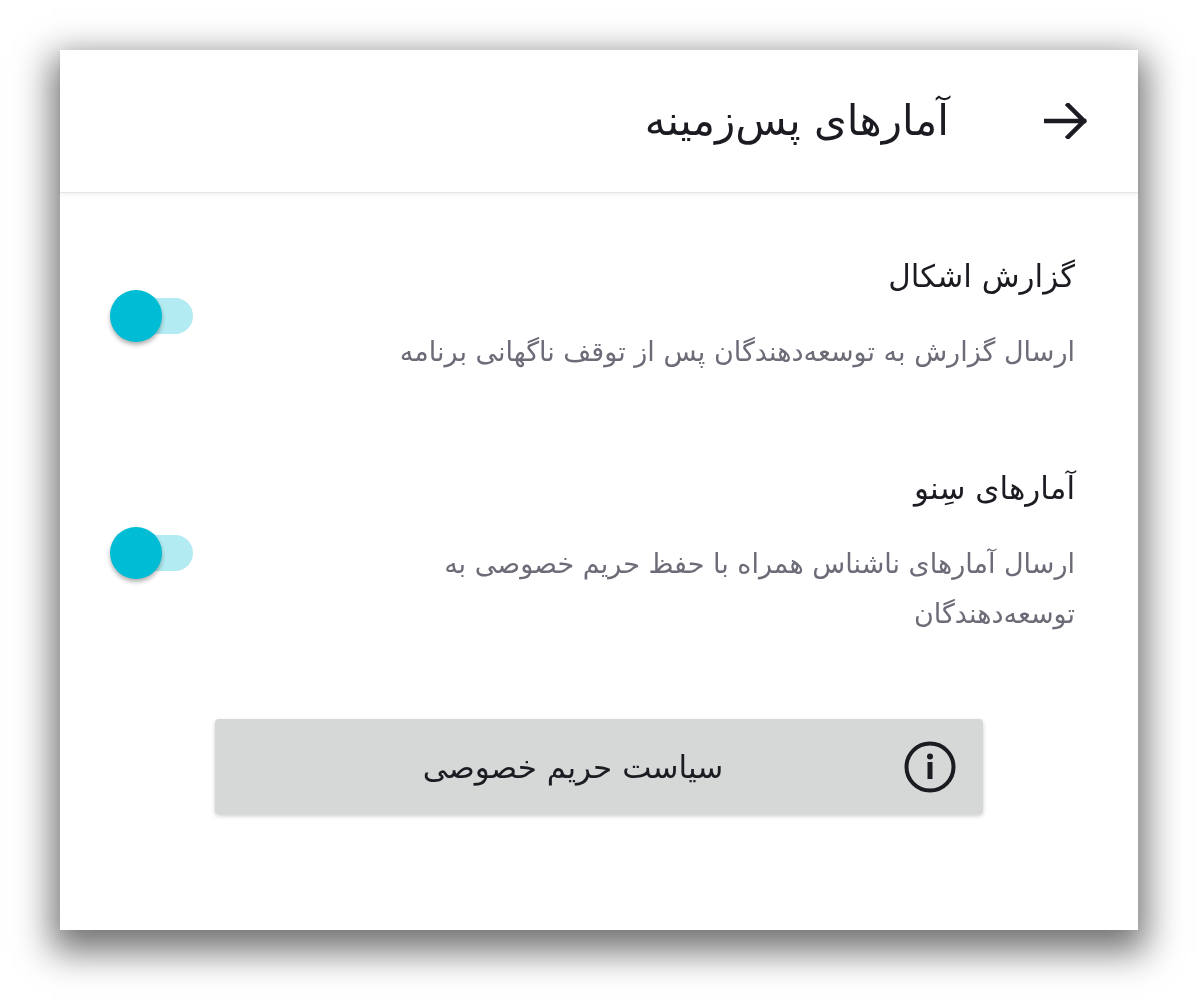  Describe the element at coordinates (599, 766) in the screenshot. I see `privacy-policy-button: سیاست حریم خصوصی` at that location.